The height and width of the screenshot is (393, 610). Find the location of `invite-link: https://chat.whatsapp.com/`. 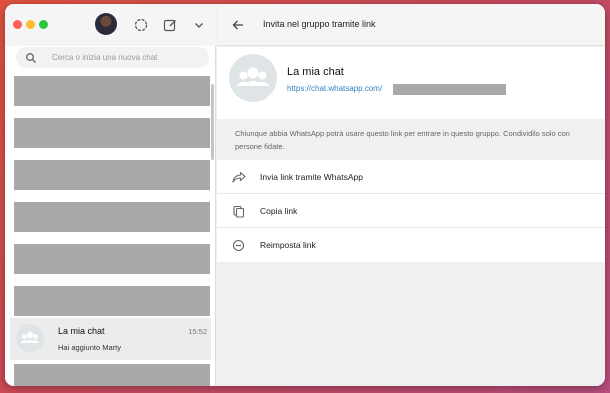

invite-link: https://chat.whatsapp.com/ is located at coordinates (334, 88).